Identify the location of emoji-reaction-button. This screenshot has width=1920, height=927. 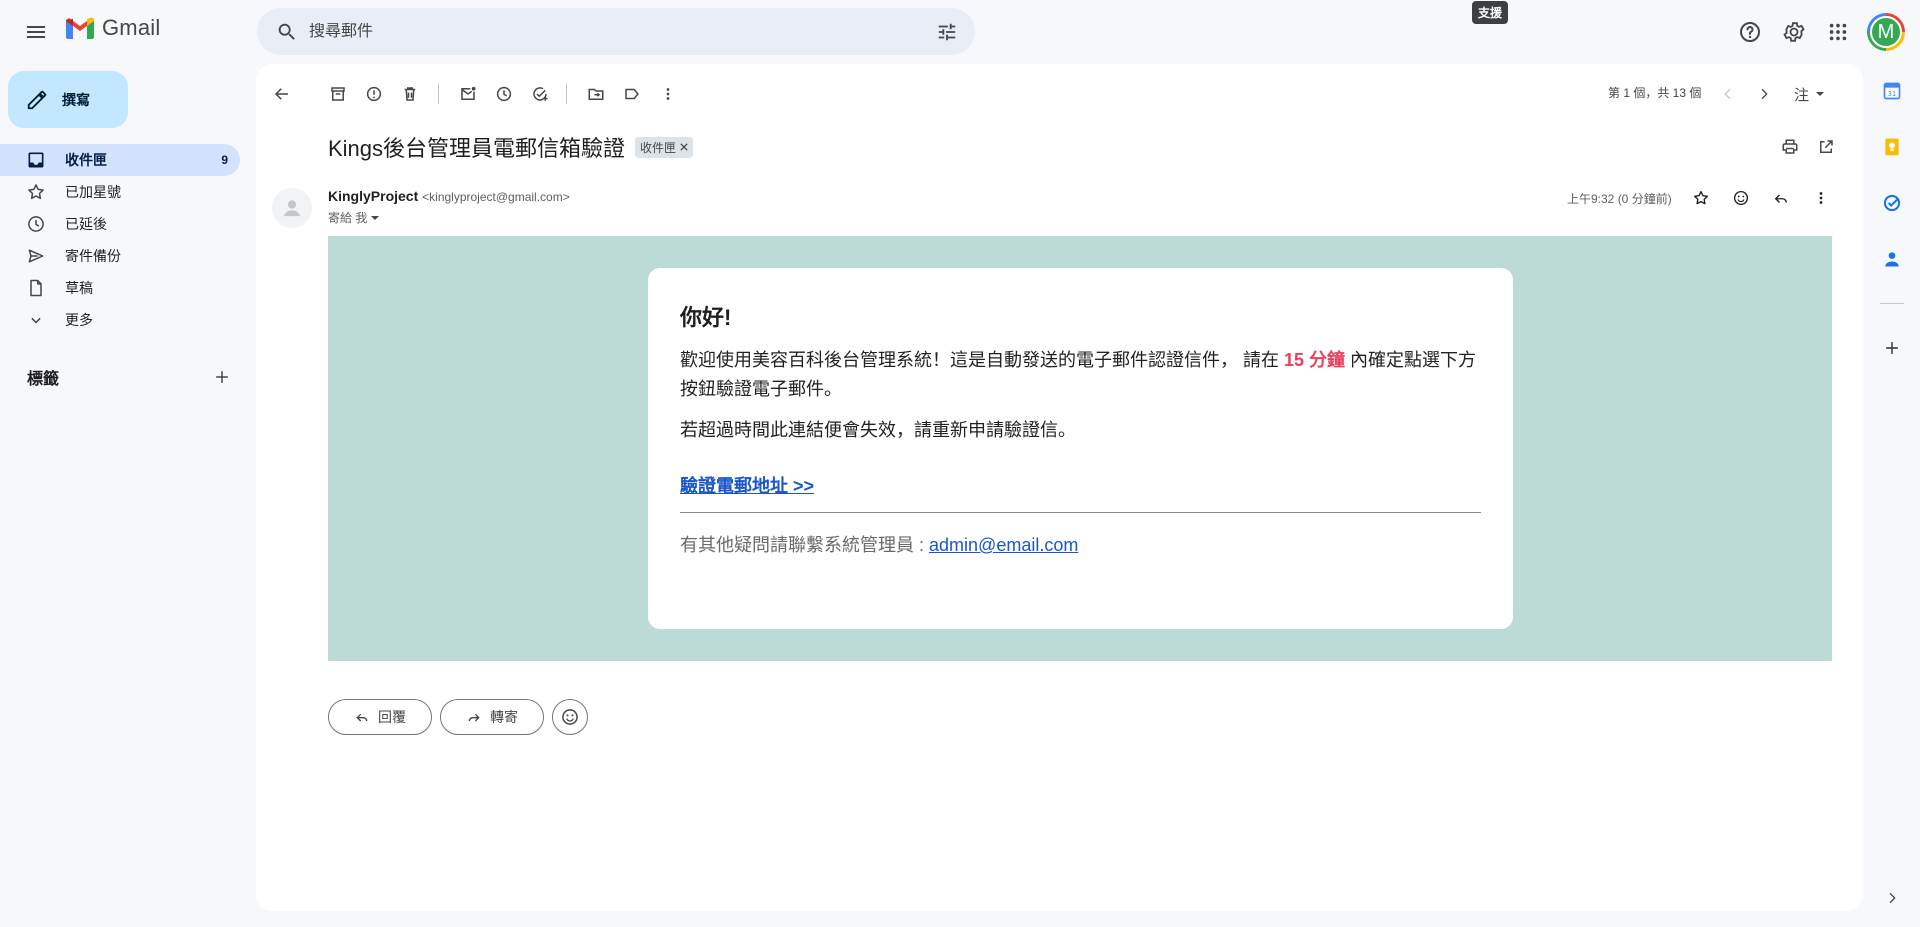
(570, 717).